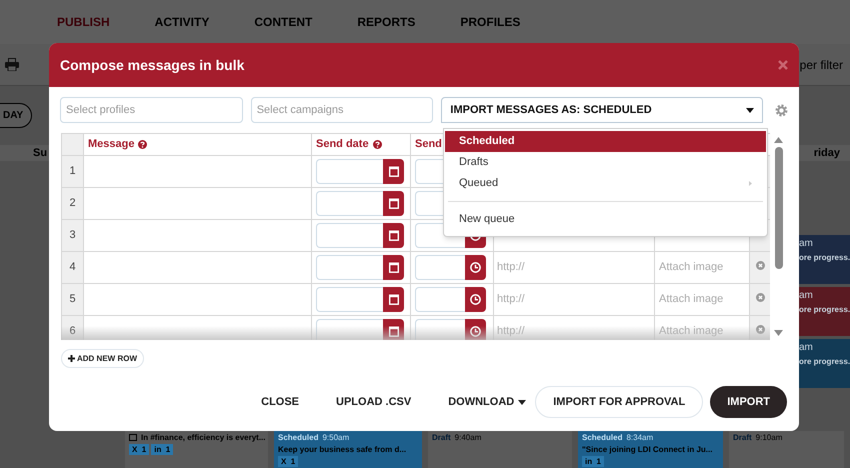  I want to click on row-number: 1, so click(73, 172).